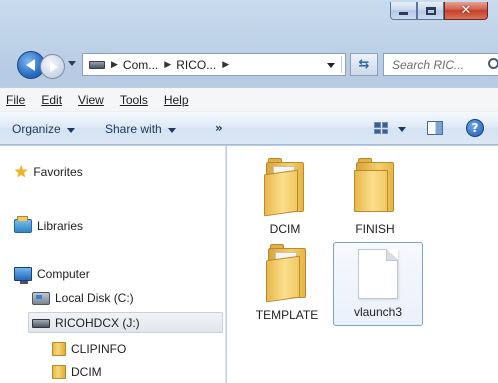 This screenshot has height=383, width=498. I want to click on change-view-button, so click(390, 128).